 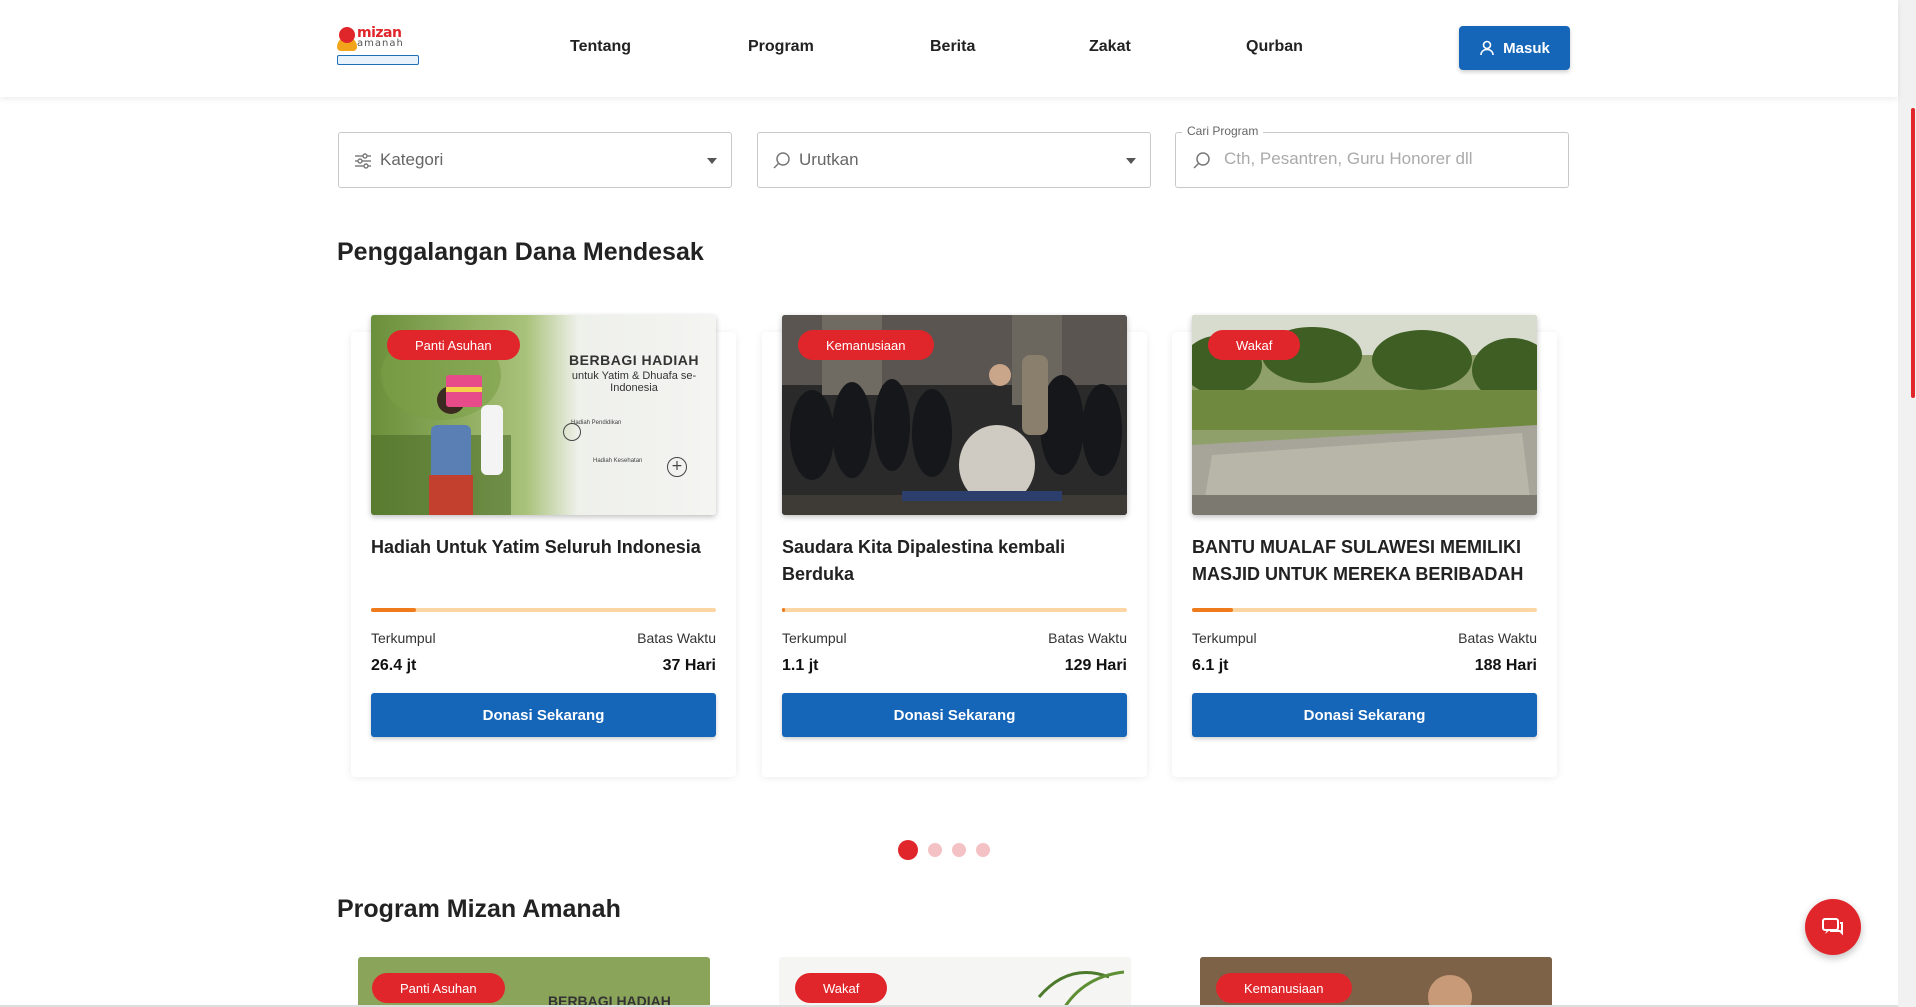 I want to click on search-field, so click(x=1372, y=160).